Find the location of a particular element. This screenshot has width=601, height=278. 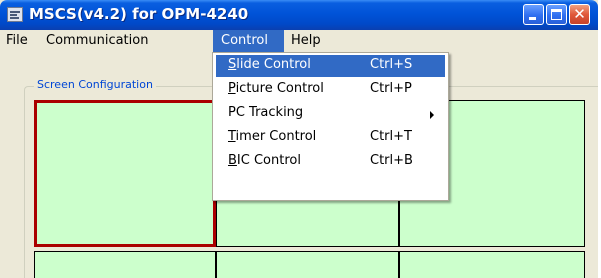

maximize-icon is located at coordinates (556, 14).